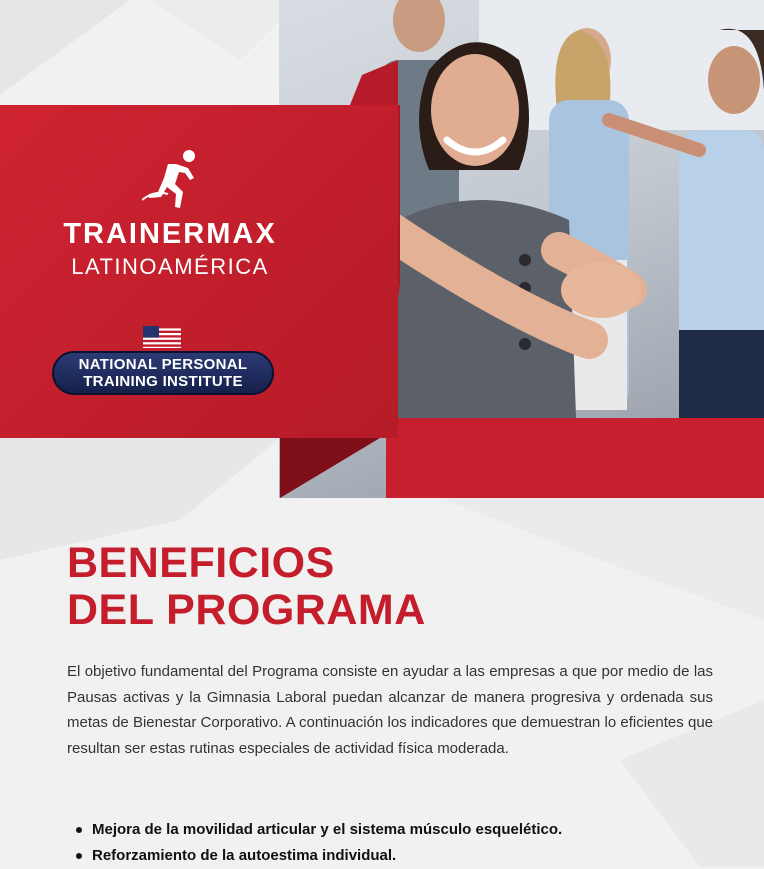  Describe the element at coordinates (170, 234) in the screenshot. I see `brand-name: TRAINERMAX` at that location.